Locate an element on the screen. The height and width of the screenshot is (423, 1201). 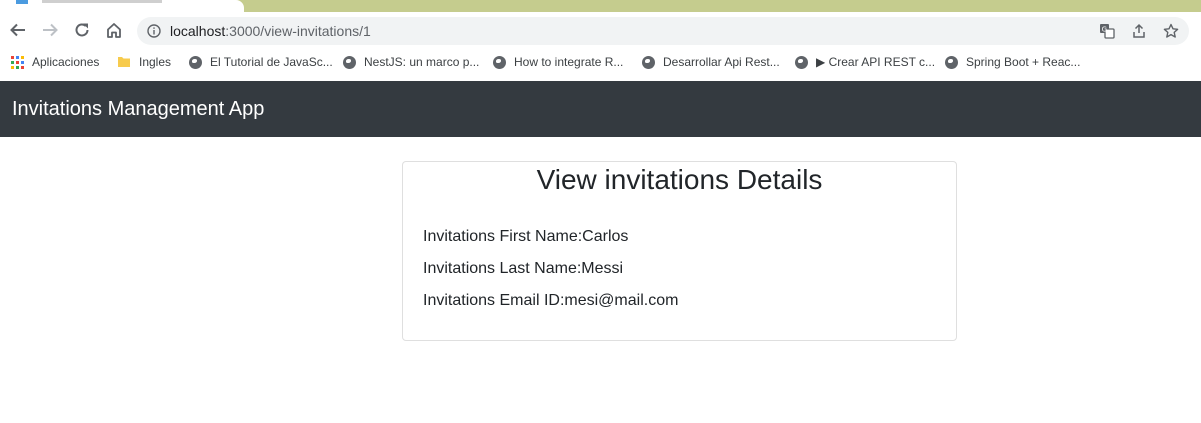
tab-favicon-icon is located at coordinates (22, 2).